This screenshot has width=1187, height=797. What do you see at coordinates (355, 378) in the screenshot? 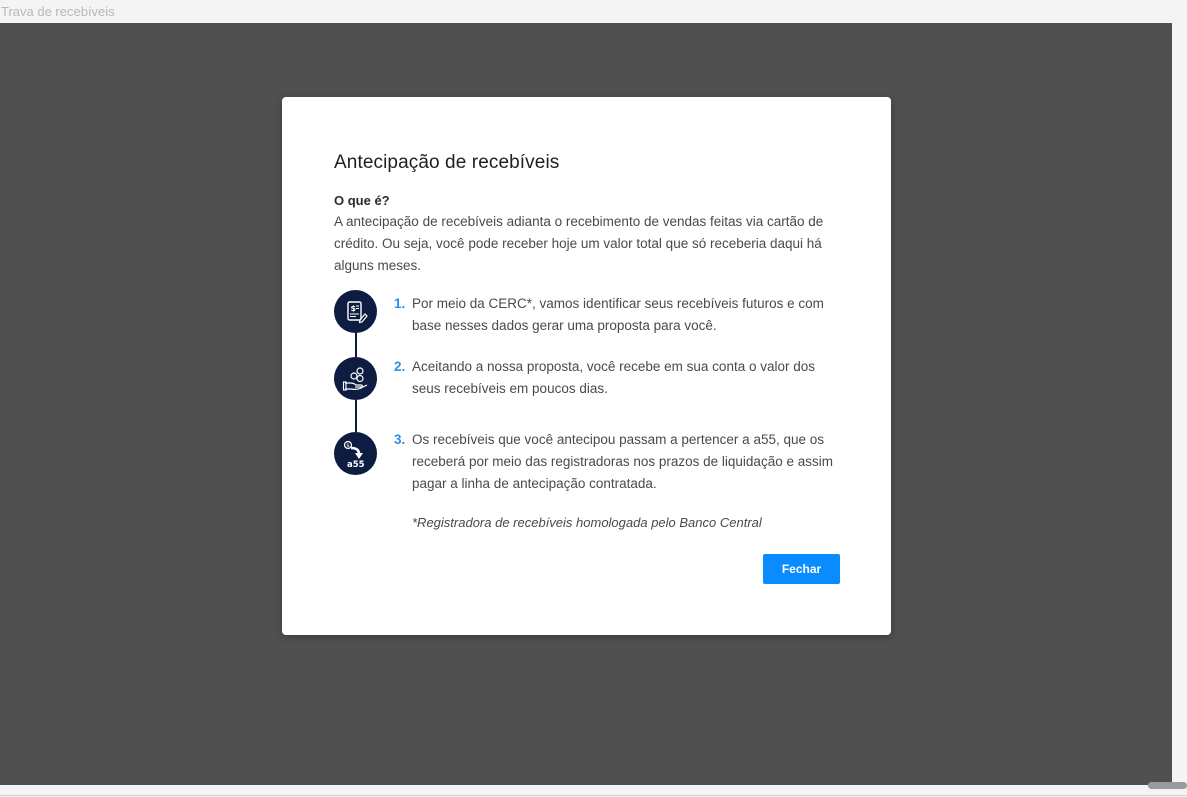
I see `hand-coins-icon` at bounding box center [355, 378].